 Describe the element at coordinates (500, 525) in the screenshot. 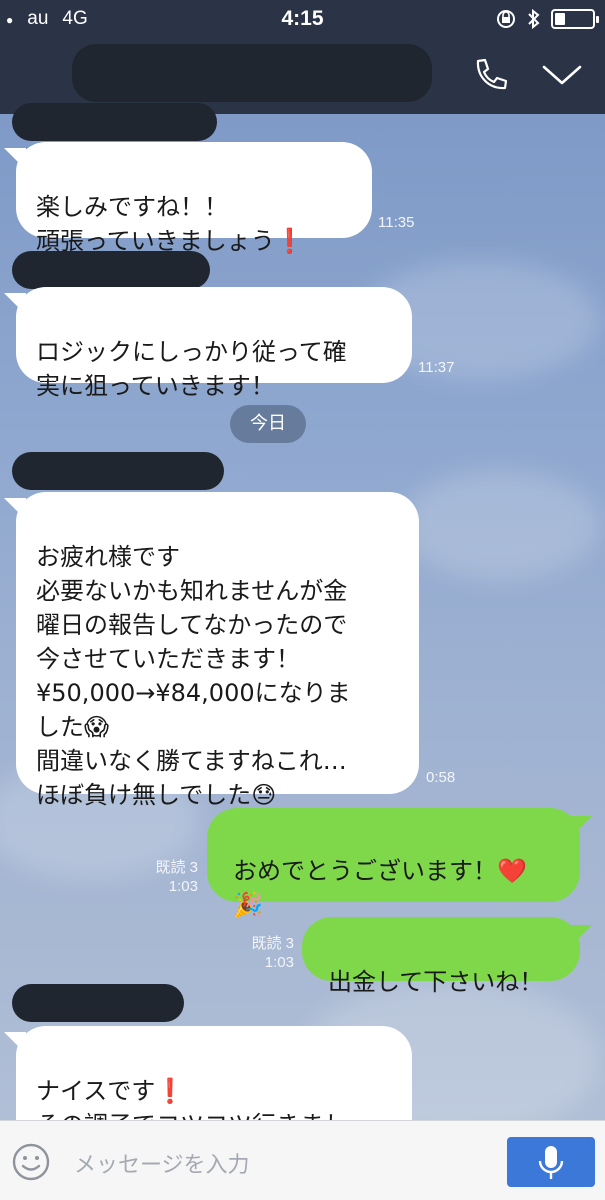

I see `background-cloud` at that location.